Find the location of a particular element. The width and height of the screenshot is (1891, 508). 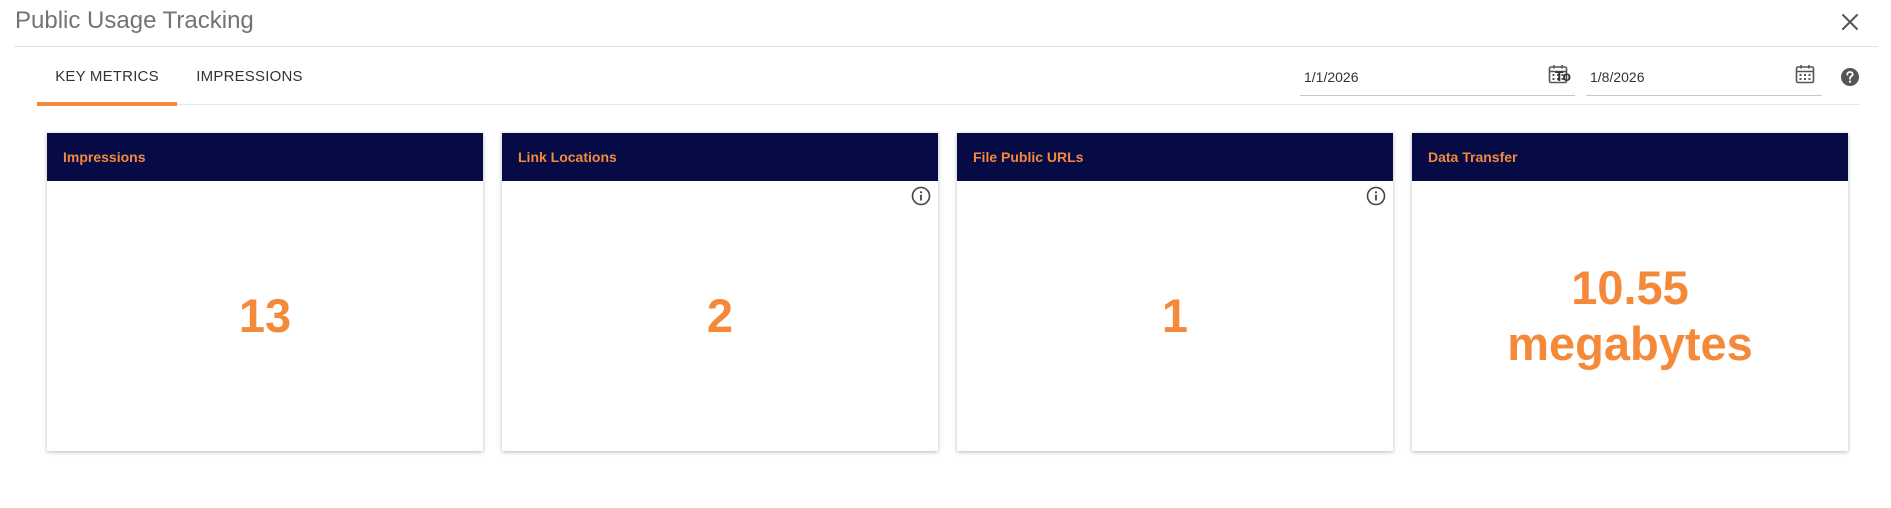

card-title: File Public URLs is located at coordinates (1028, 157).